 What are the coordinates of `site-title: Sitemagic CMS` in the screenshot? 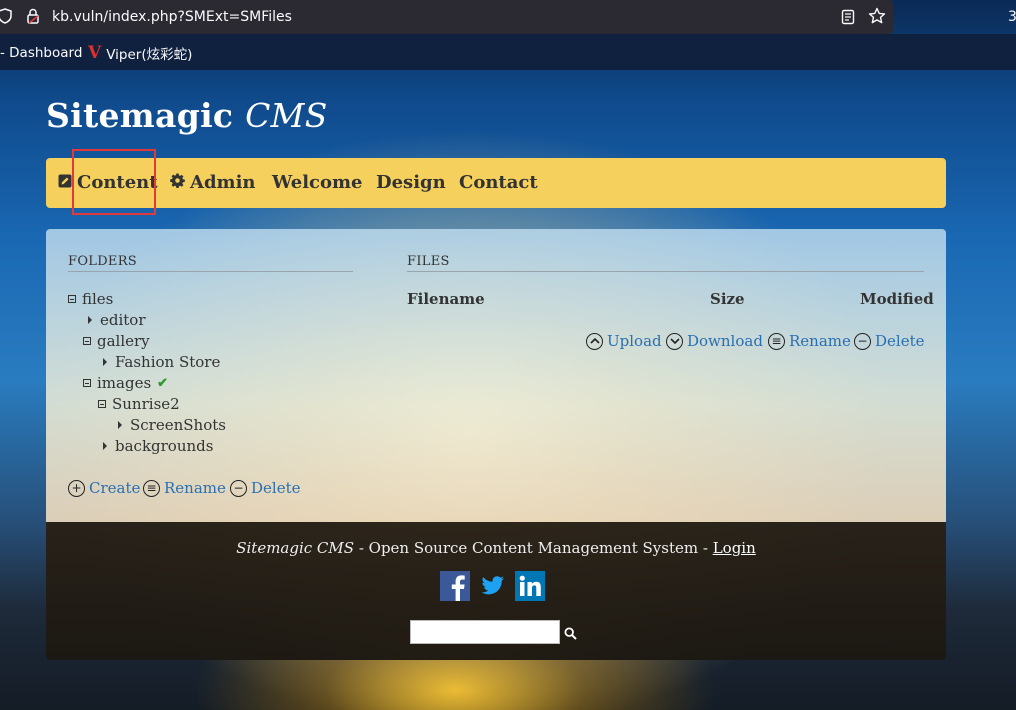 It's located at (187, 115).